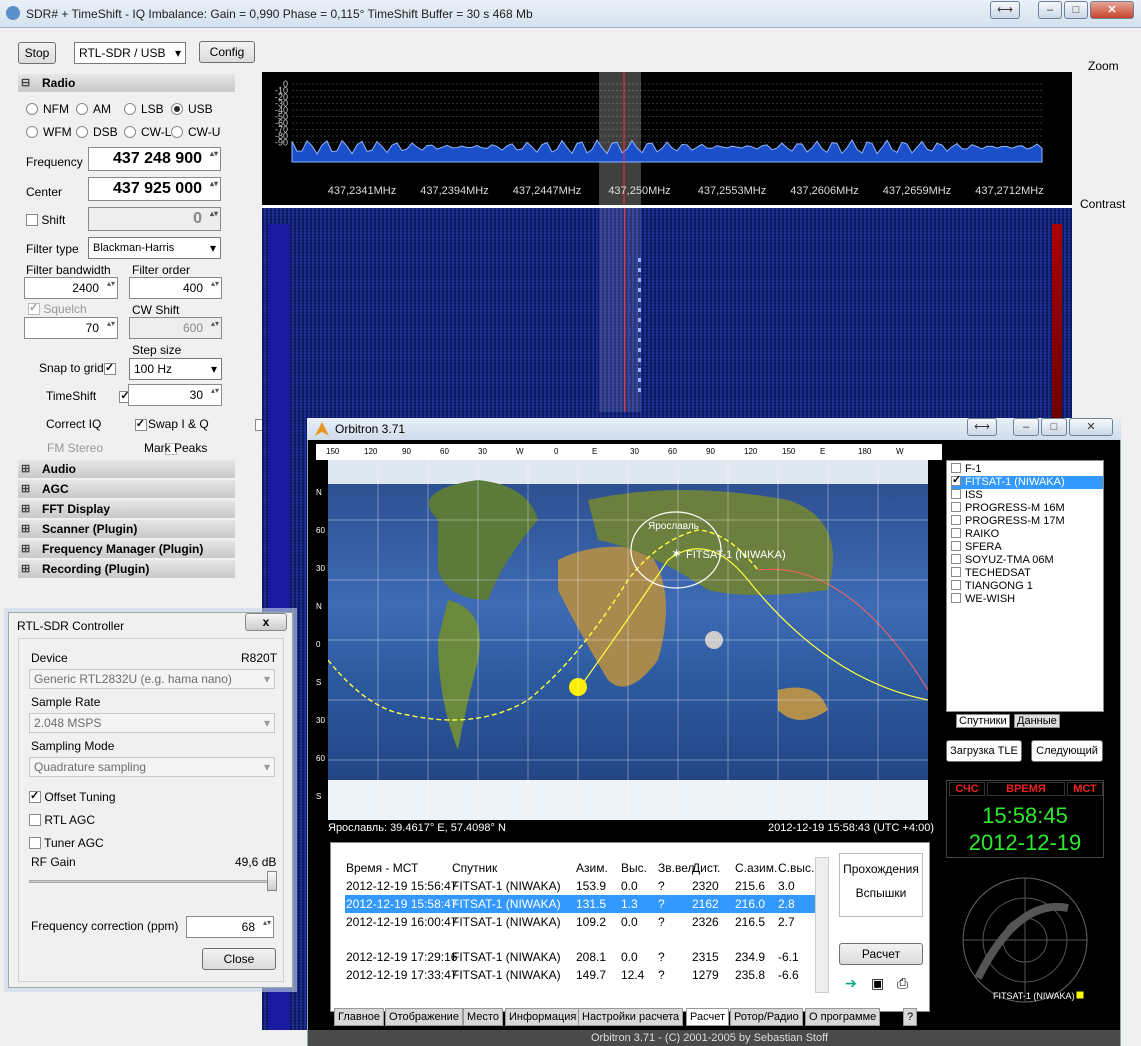 The image size is (1141, 1046). What do you see at coordinates (1034, 996) in the screenshot?
I see `radar-satellite-label: FITSAT-1 (NIWAKA)` at bounding box center [1034, 996].